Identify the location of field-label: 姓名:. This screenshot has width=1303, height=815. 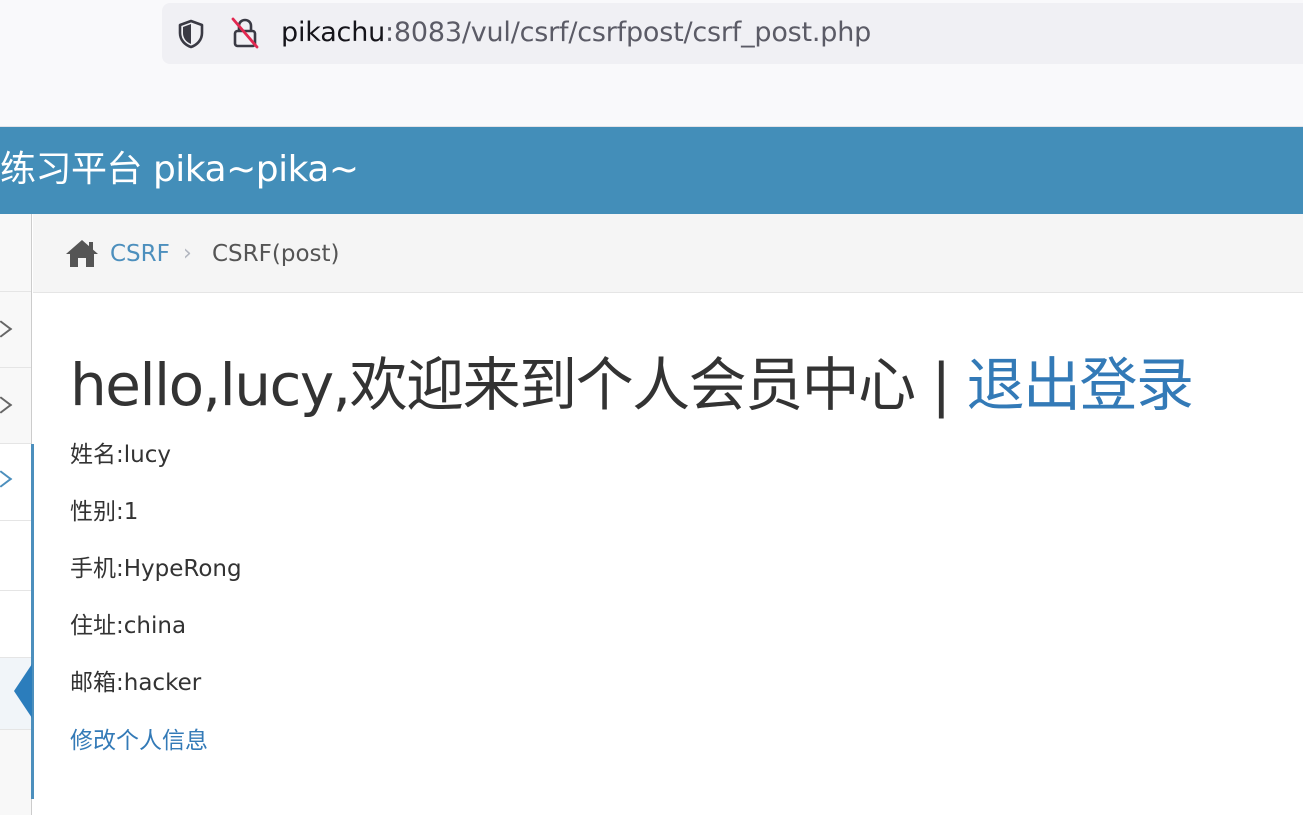
(97, 455).